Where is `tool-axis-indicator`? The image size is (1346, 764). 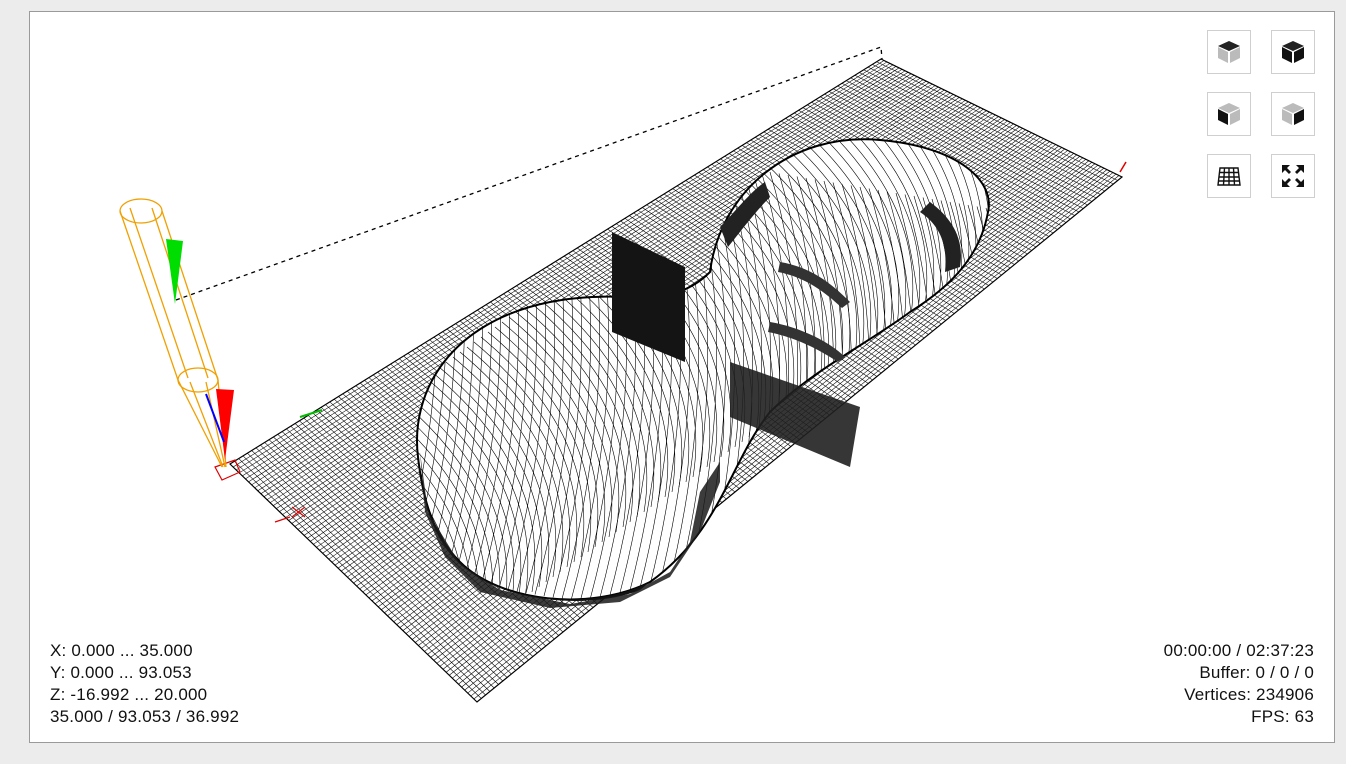 tool-axis-indicator is located at coordinates (200, 349).